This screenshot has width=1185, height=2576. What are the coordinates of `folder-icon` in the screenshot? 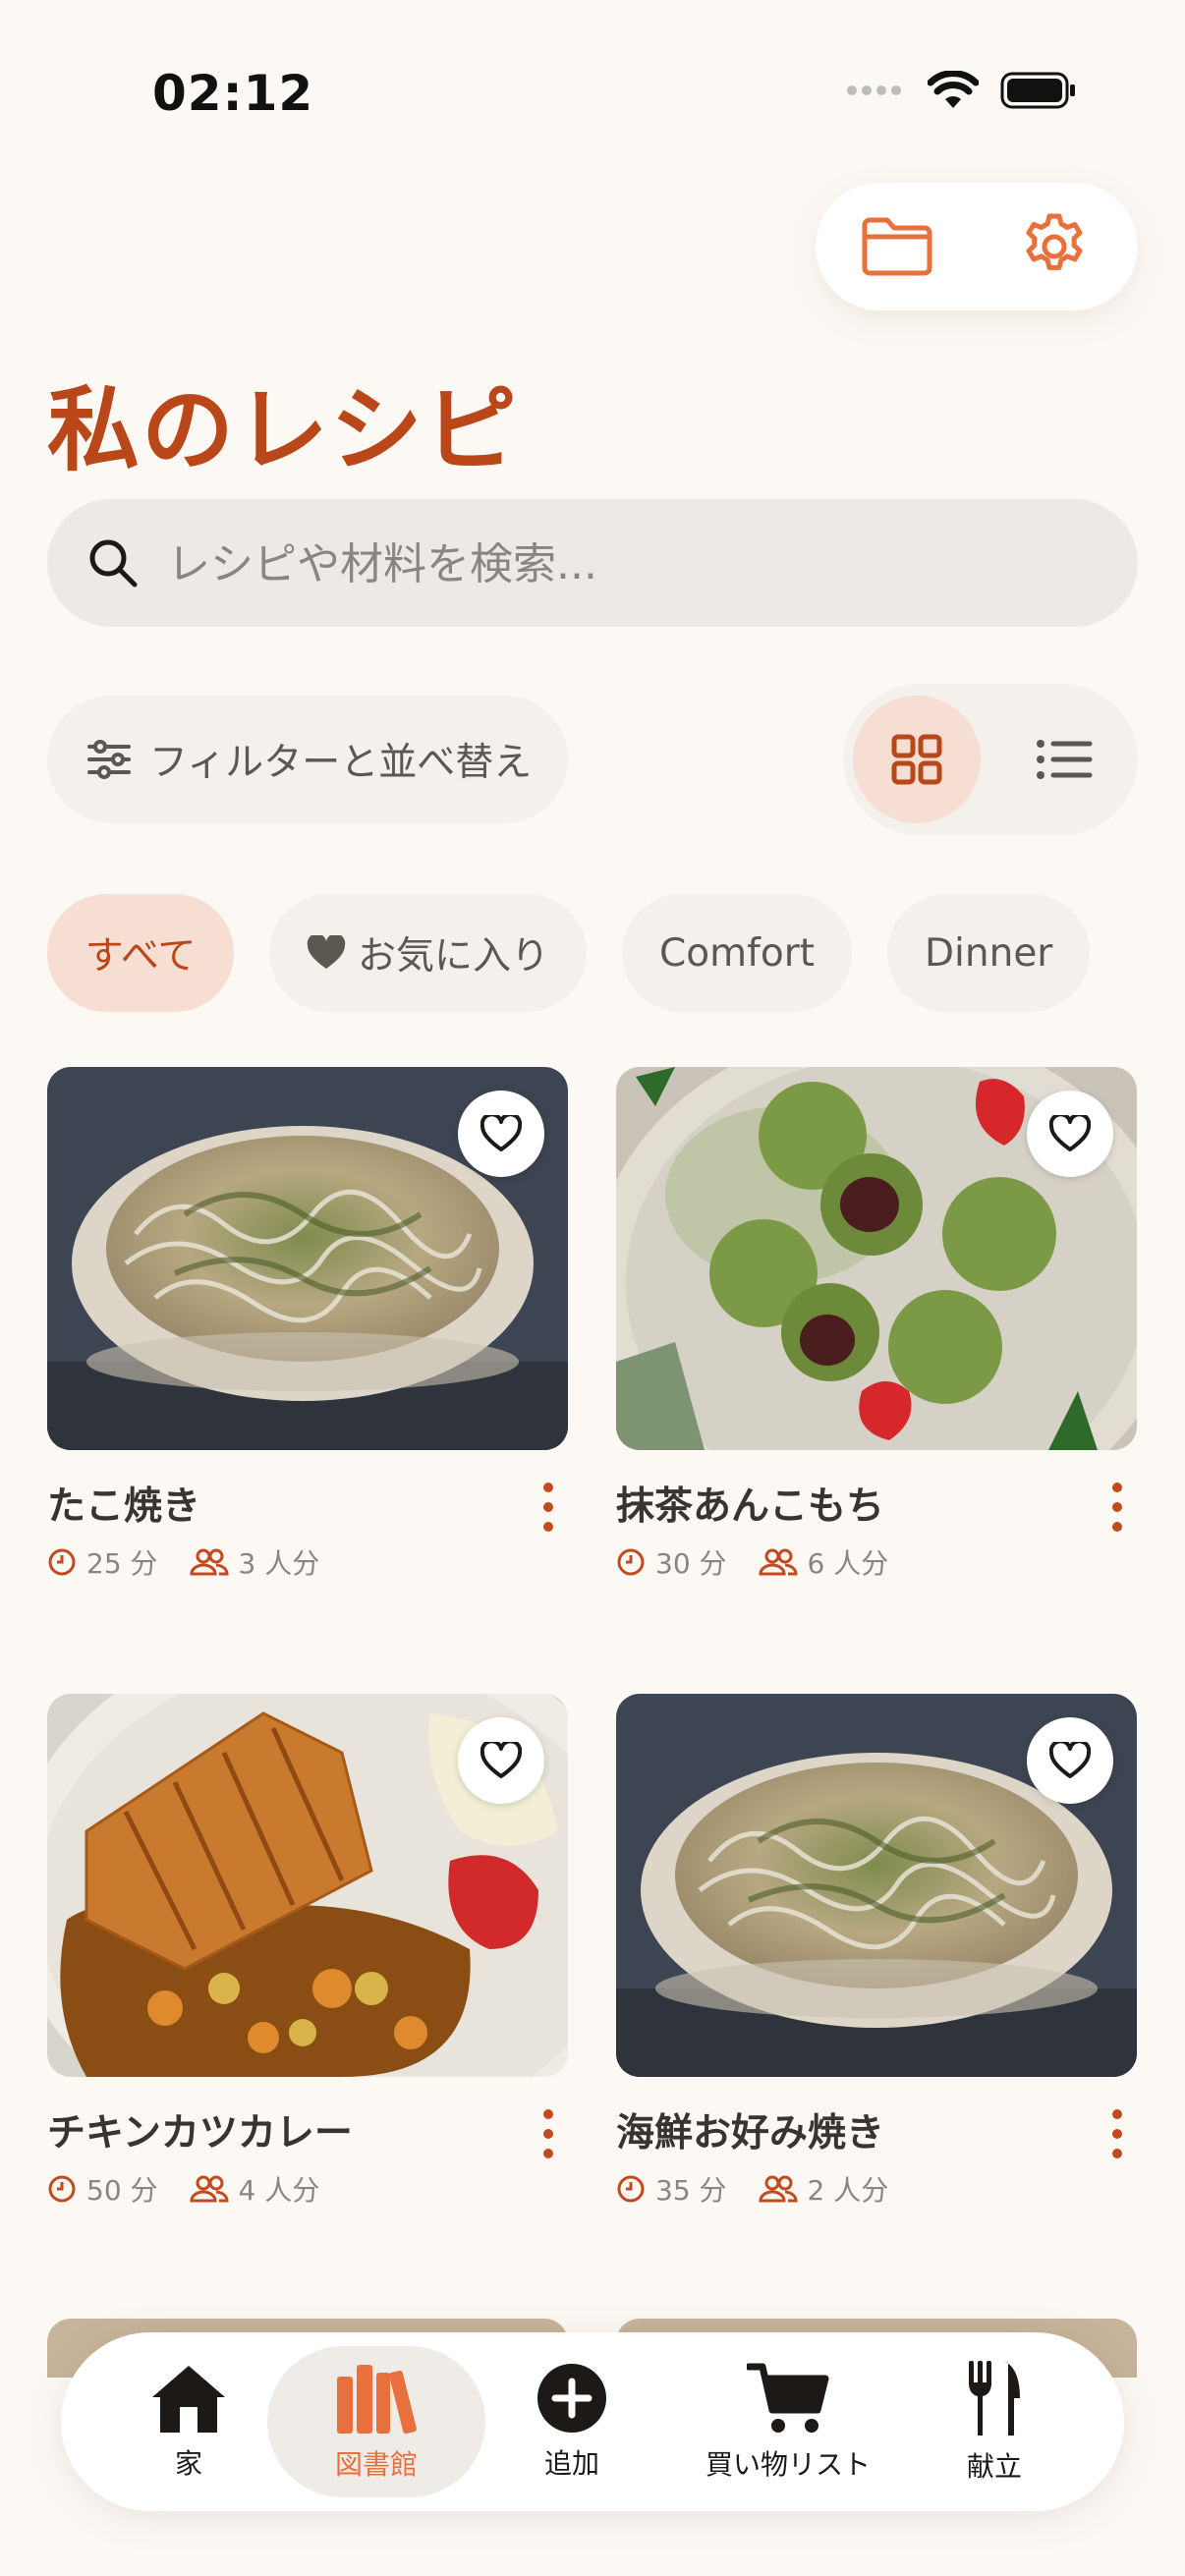 It's located at (897, 246).